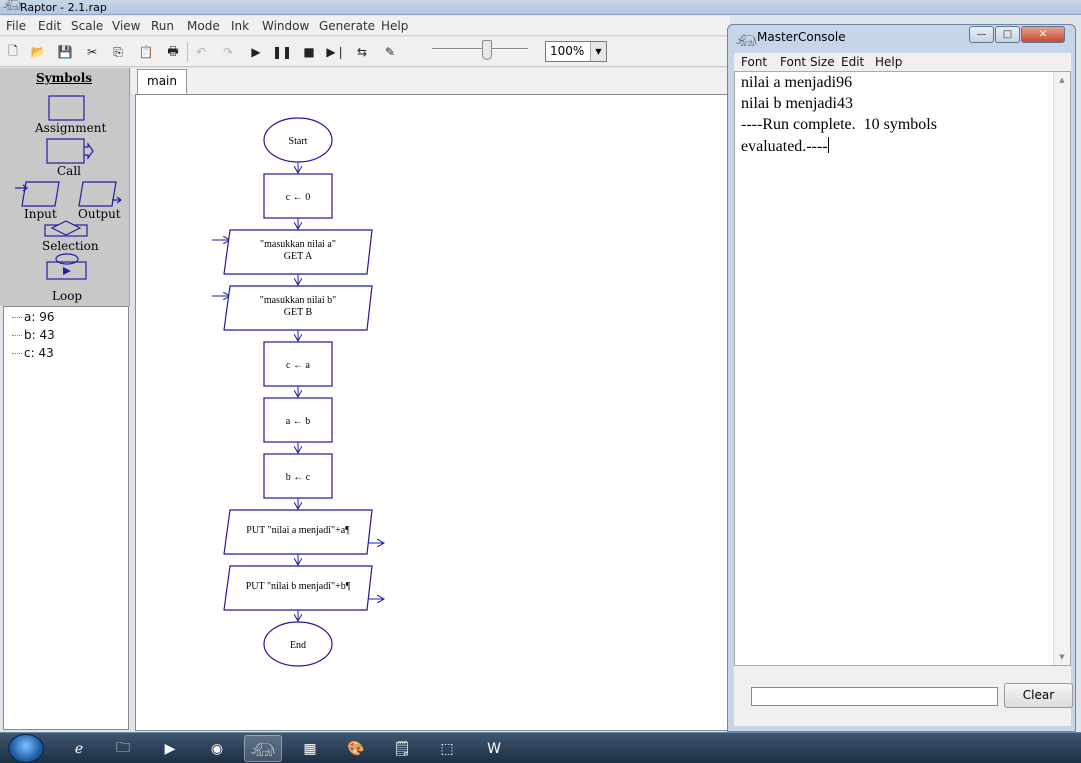 This screenshot has height=763, width=1081. What do you see at coordinates (1062, 657) in the screenshot?
I see `scroll-down-icon: ▼` at bounding box center [1062, 657].